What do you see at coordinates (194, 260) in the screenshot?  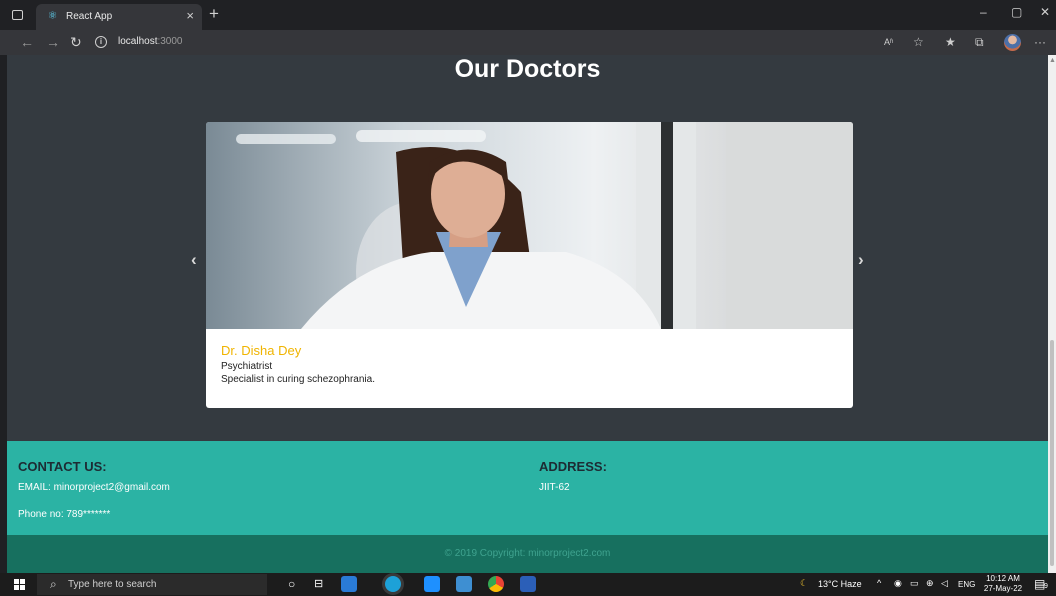 I see `carousel-prev-icon: ‹` at bounding box center [194, 260].